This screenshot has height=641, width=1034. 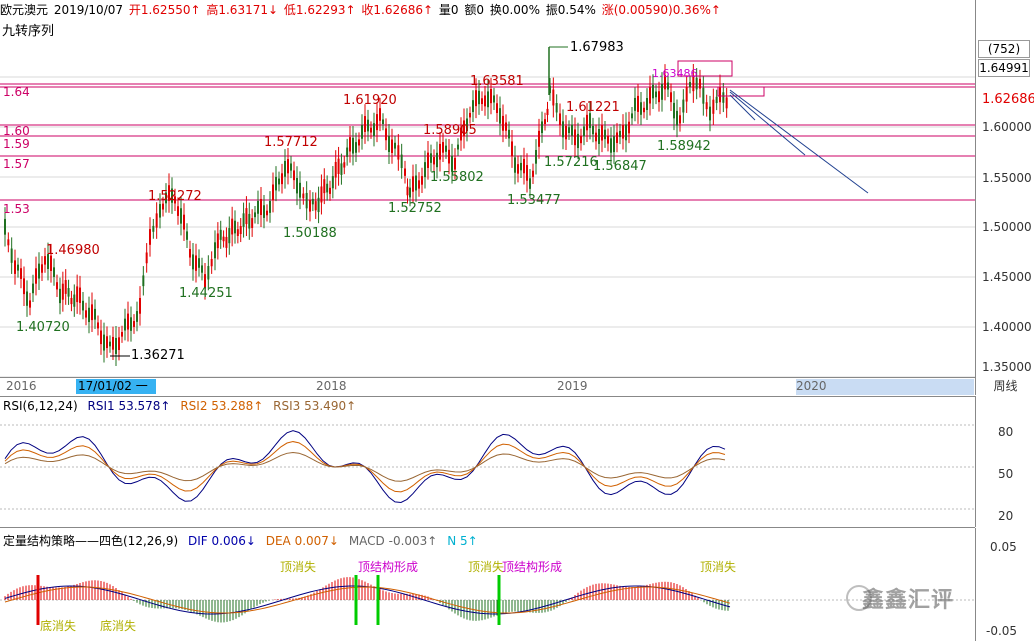 What do you see at coordinates (1006, 474) in the screenshot?
I see `rsi-tick: 50` at bounding box center [1006, 474].